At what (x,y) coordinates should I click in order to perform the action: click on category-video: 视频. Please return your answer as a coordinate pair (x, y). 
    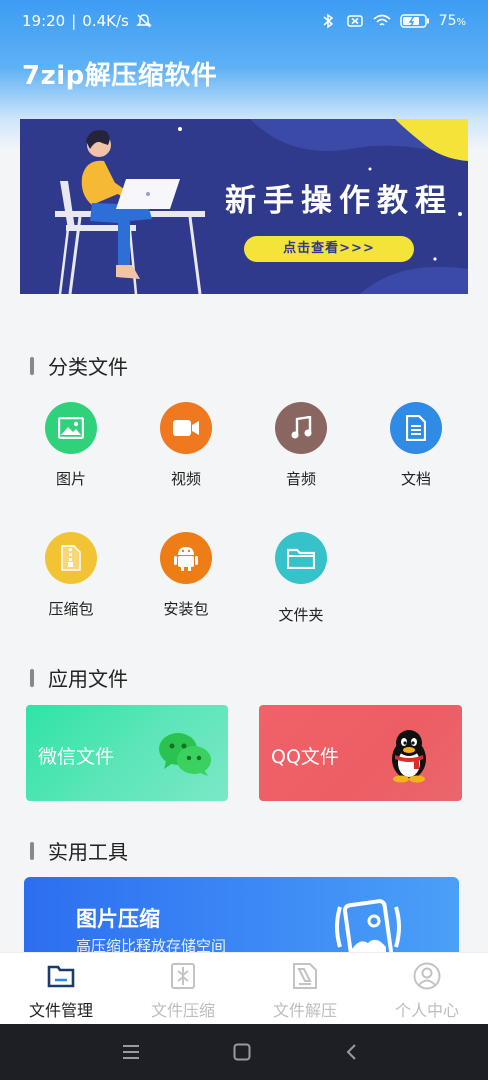
    Looking at the image, I should click on (186, 445).